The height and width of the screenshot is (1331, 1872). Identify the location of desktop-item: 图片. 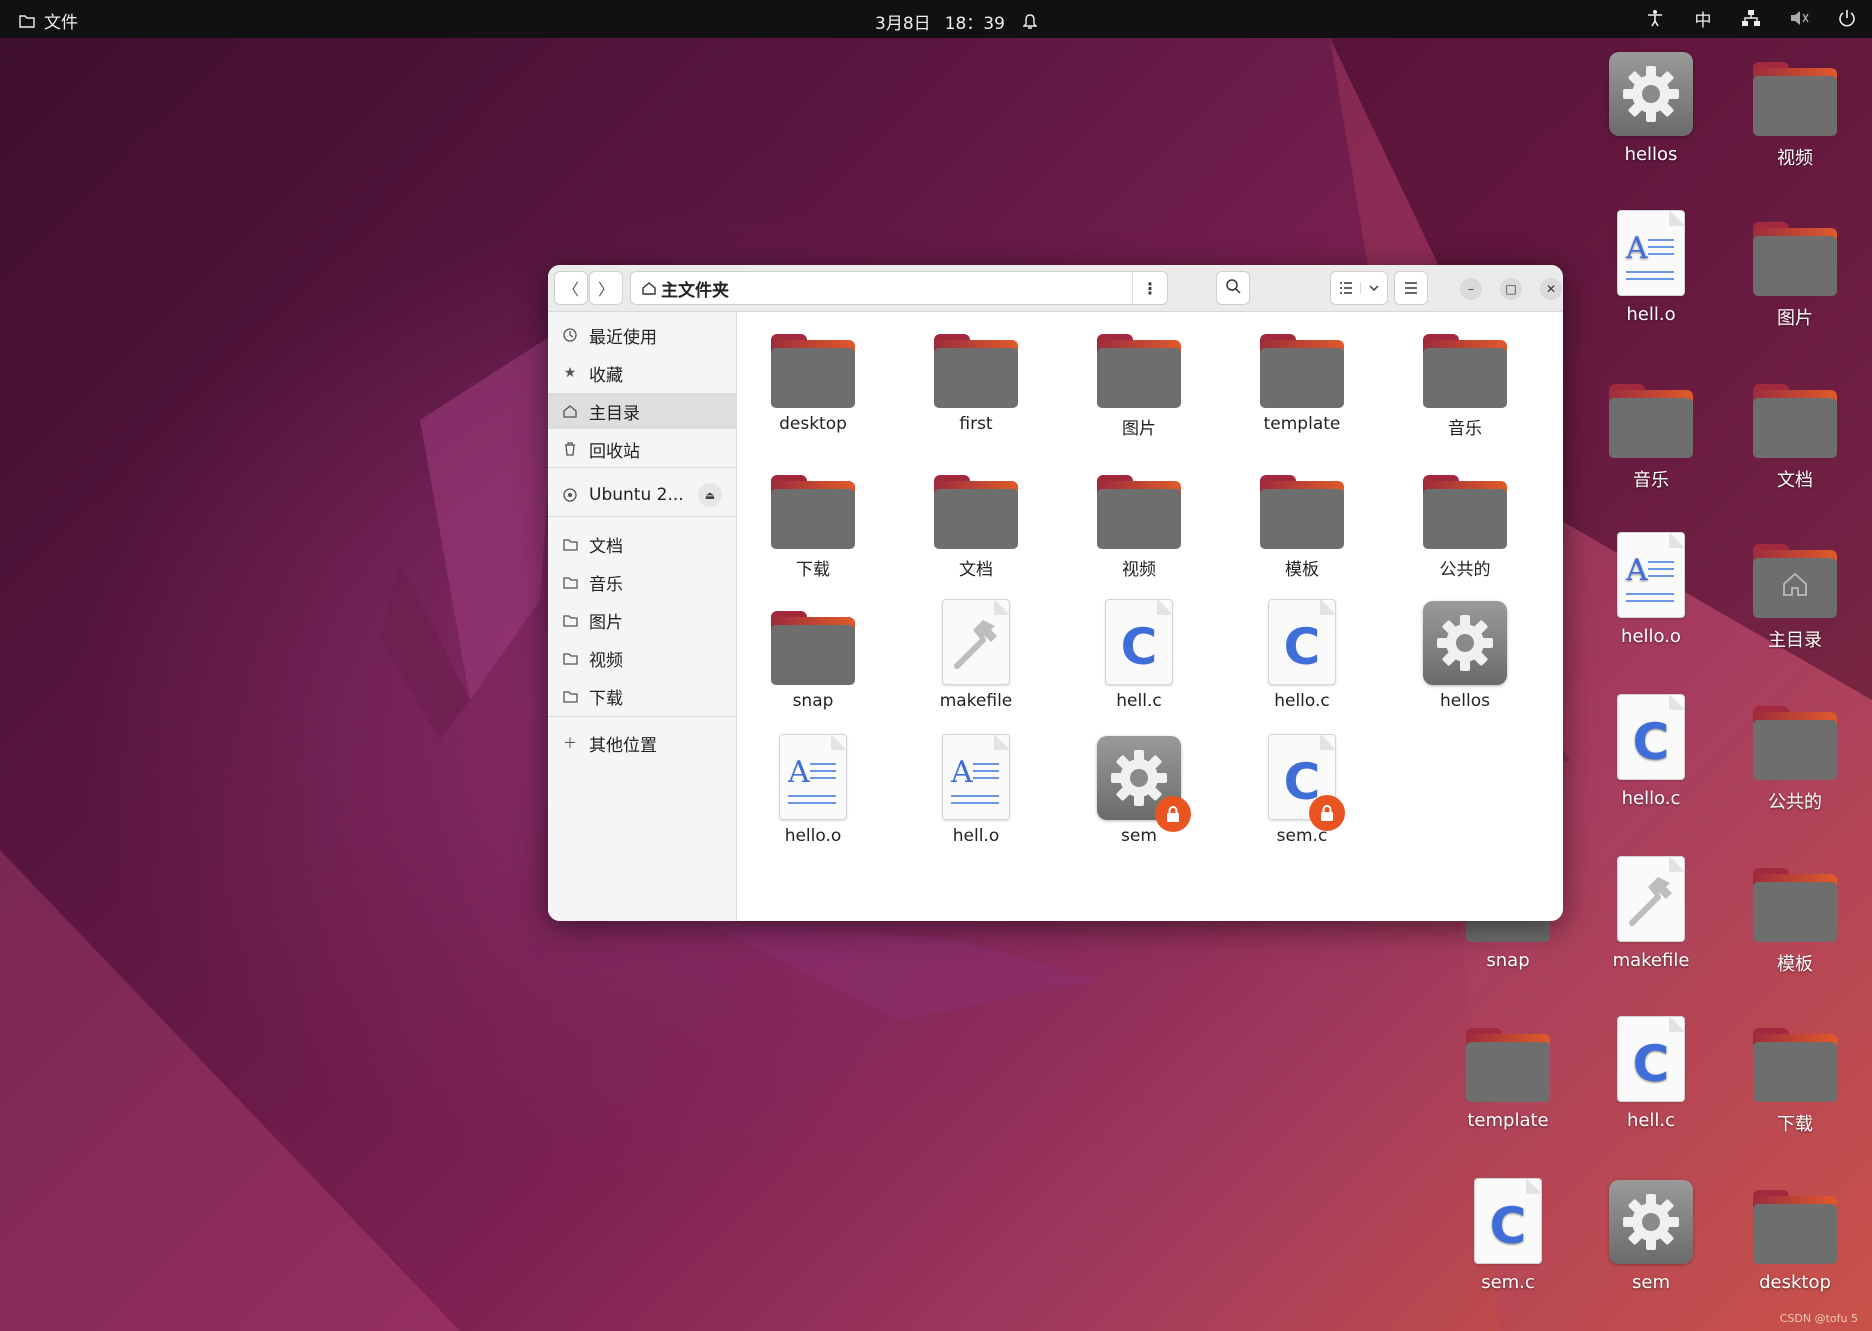
(1795, 270).